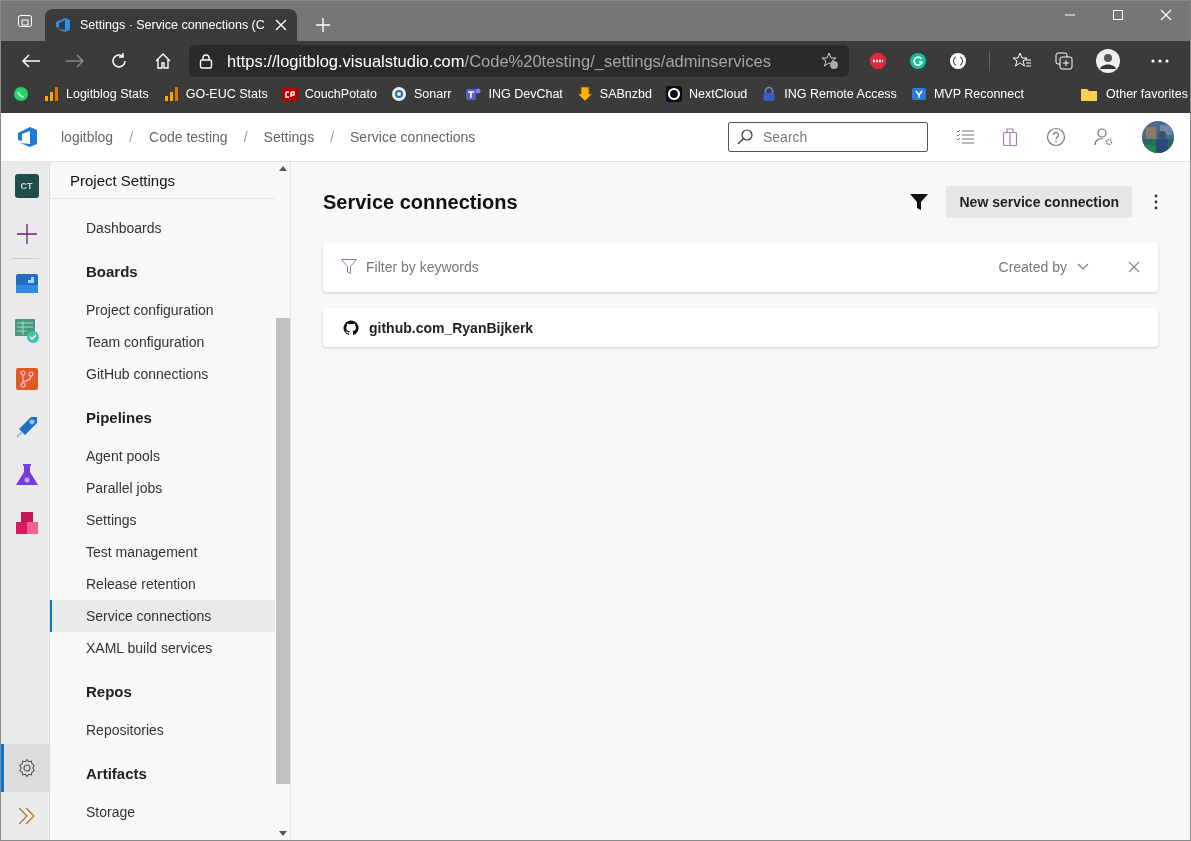 This screenshot has width=1191, height=841. Describe the element at coordinates (1104, 137) in the screenshot. I see `user-settings-icon` at that location.